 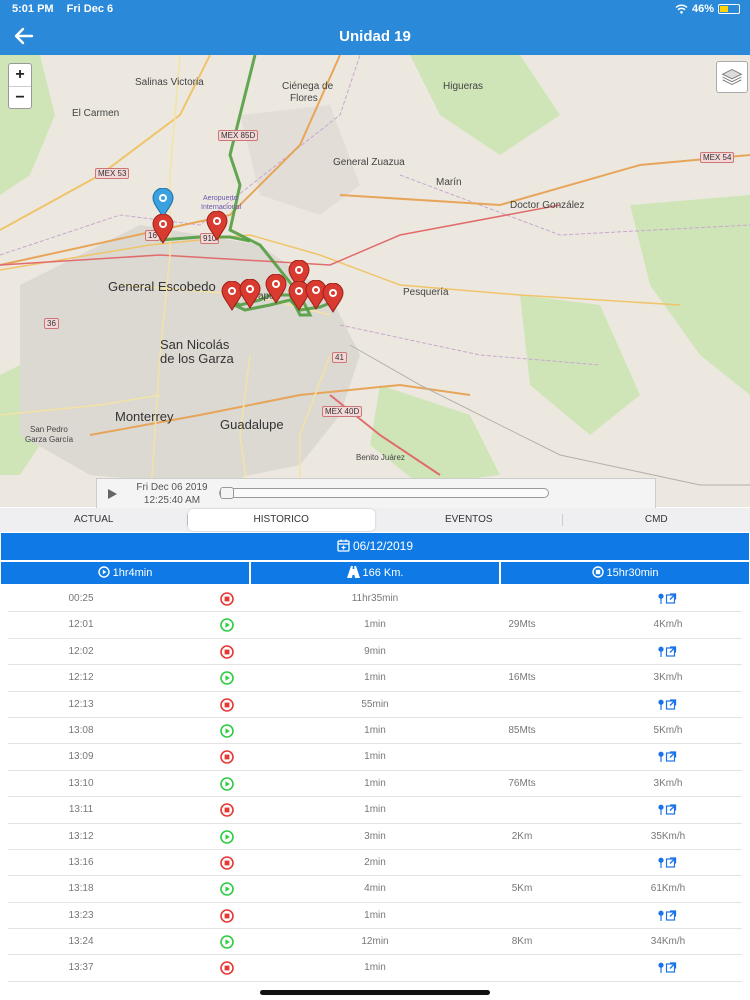 I want to click on map-label: Doctor González, so click(x=547, y=205).